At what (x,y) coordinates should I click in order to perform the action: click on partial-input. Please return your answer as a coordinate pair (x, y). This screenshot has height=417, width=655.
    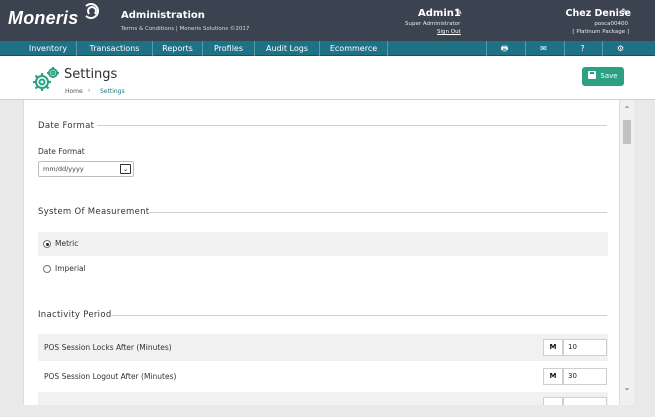
    Looking at the image, I should click on (585, 401).